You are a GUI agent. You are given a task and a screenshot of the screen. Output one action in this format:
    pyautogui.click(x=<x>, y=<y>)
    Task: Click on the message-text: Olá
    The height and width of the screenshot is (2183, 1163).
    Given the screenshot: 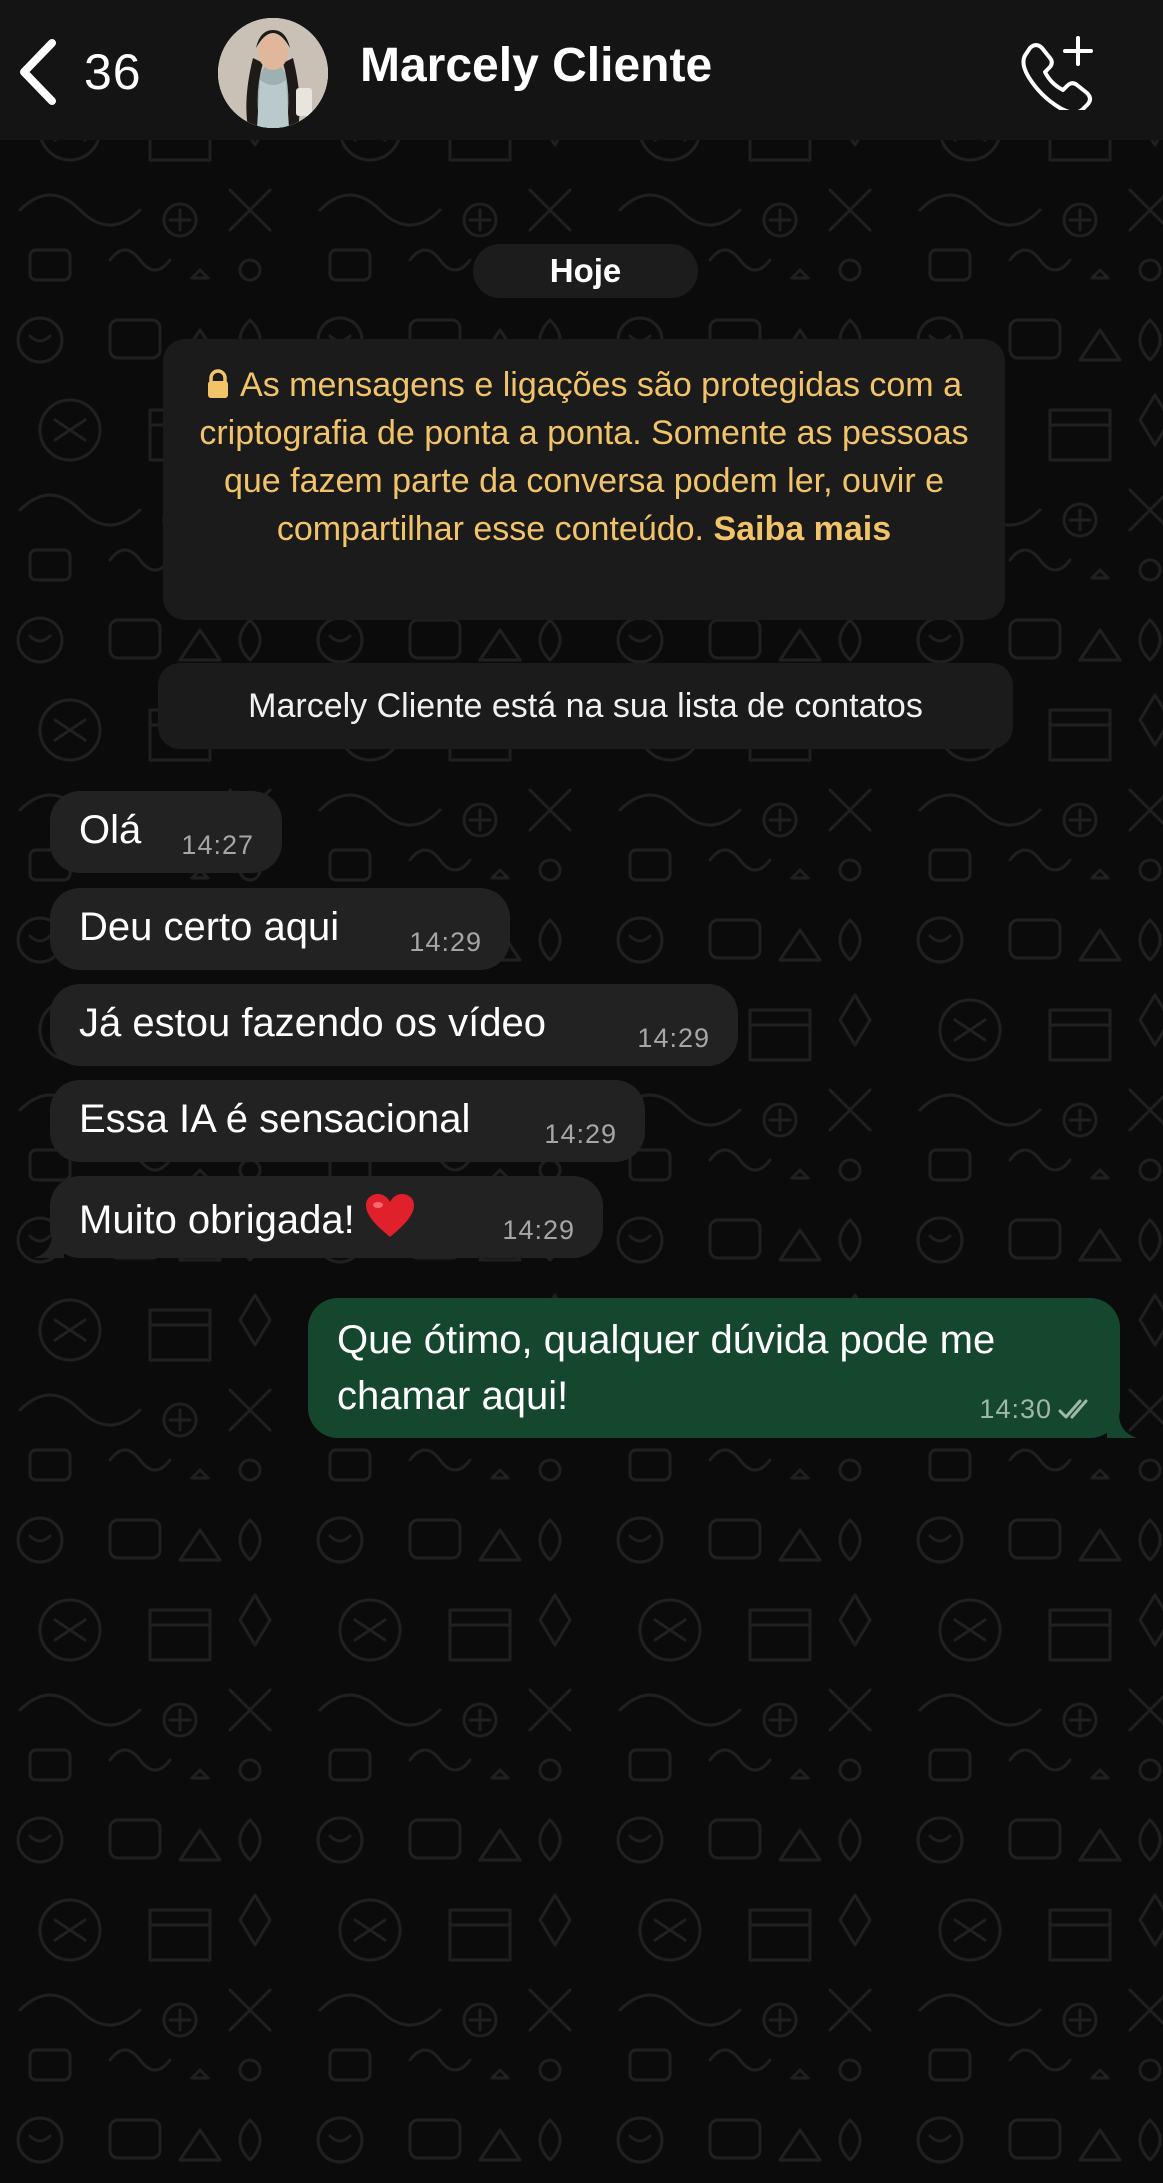 What is the action you would take?
    pyautogui.click(x=110, y=830)
    